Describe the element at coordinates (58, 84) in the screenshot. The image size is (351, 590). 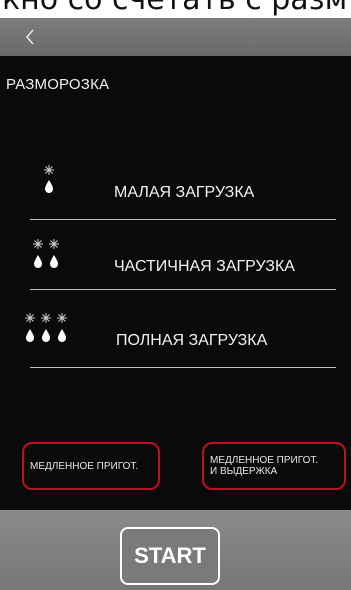
I see `screen-title: РАЗМОРОЗКА` at that location.